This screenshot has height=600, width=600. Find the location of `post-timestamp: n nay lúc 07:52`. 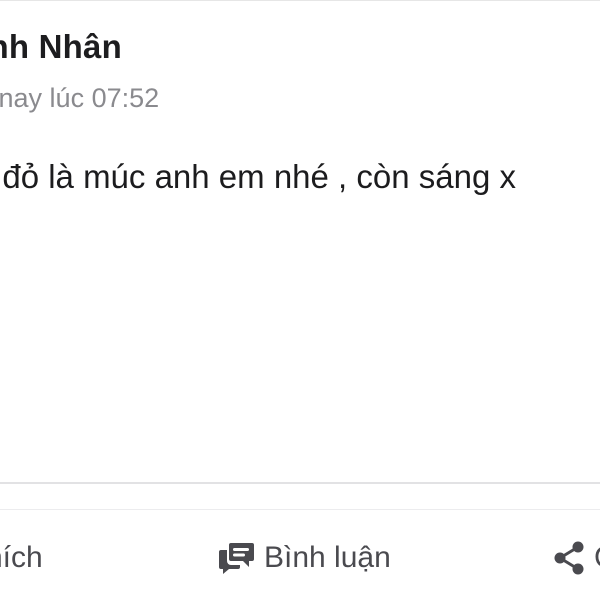

post-timestamp: n nay lúc 07:52 is located at coordinates (79, 98).